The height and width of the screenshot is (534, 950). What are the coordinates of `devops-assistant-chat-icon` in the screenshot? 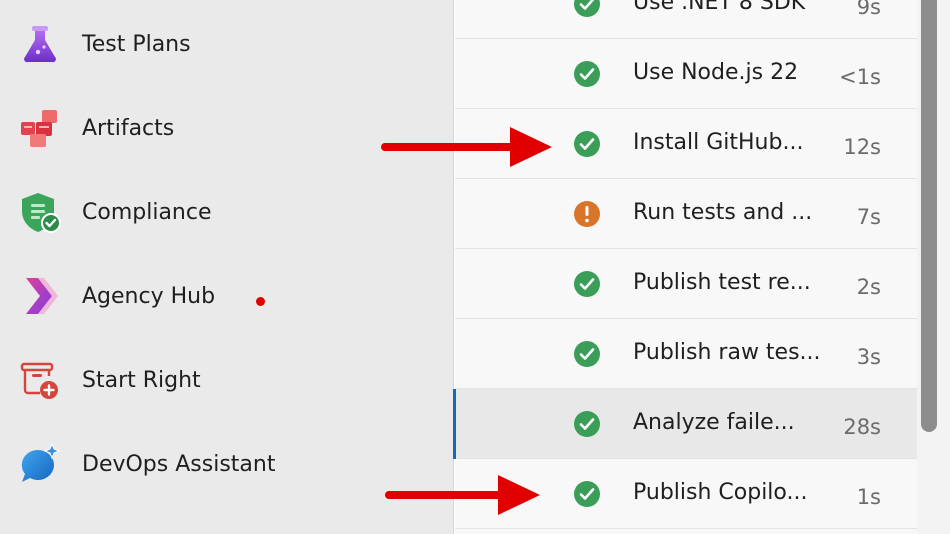 It's located at (40, 464).